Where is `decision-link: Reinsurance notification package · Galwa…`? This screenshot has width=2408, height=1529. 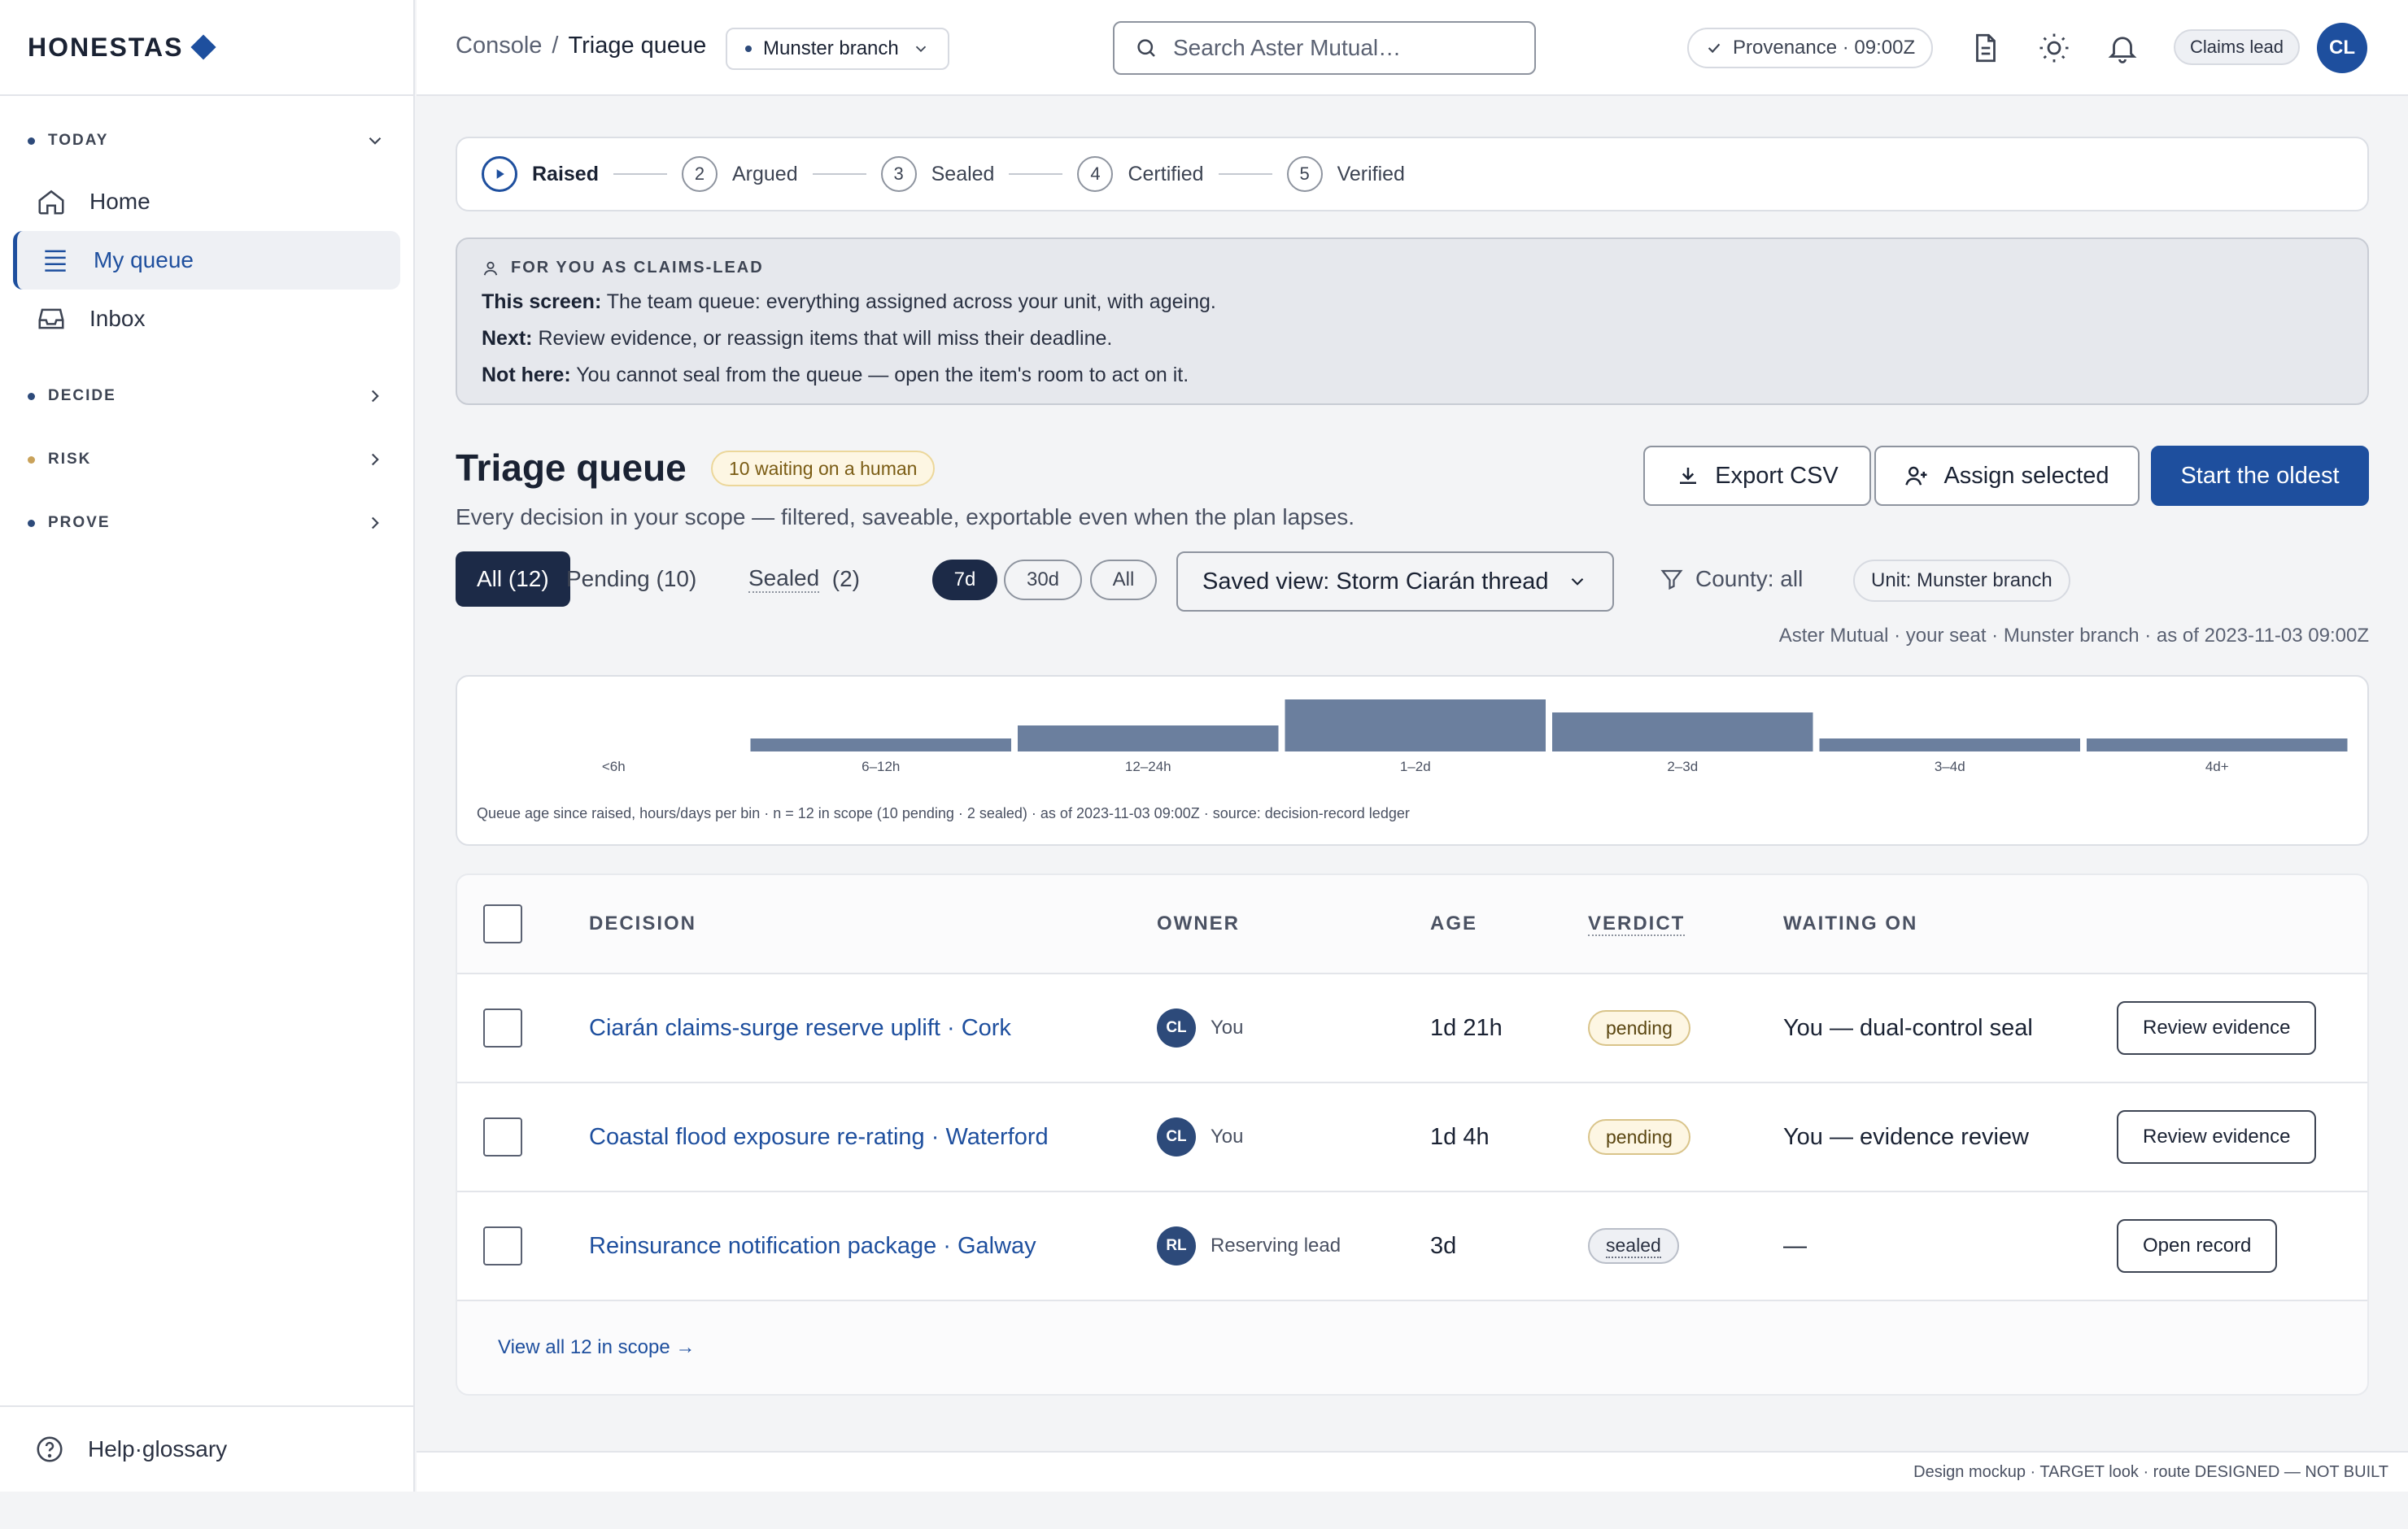
decision-link: Reinsurance notification package · Galwa… is located at coordinates (813, 1246).